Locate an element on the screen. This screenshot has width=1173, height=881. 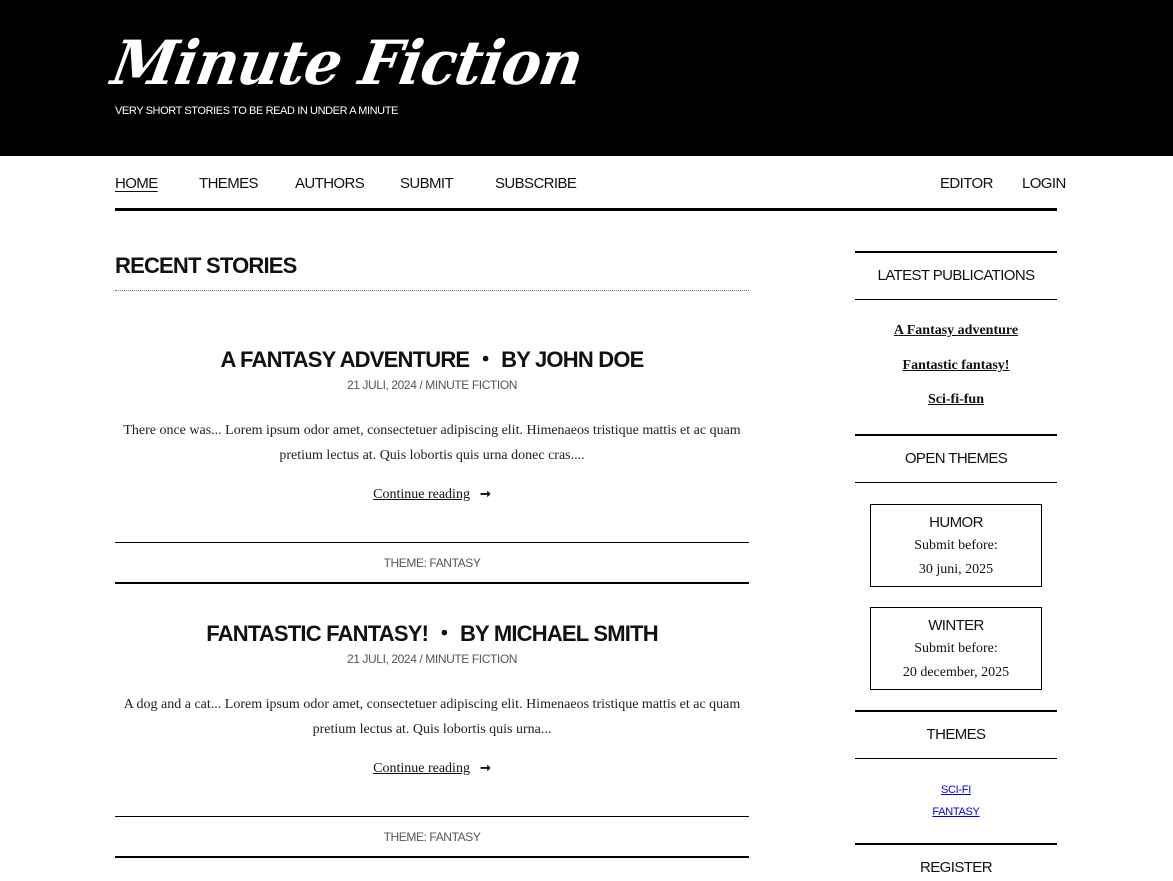
story-title-text: A FANTASY ADVENTURE is located at coordinates (345, 359).